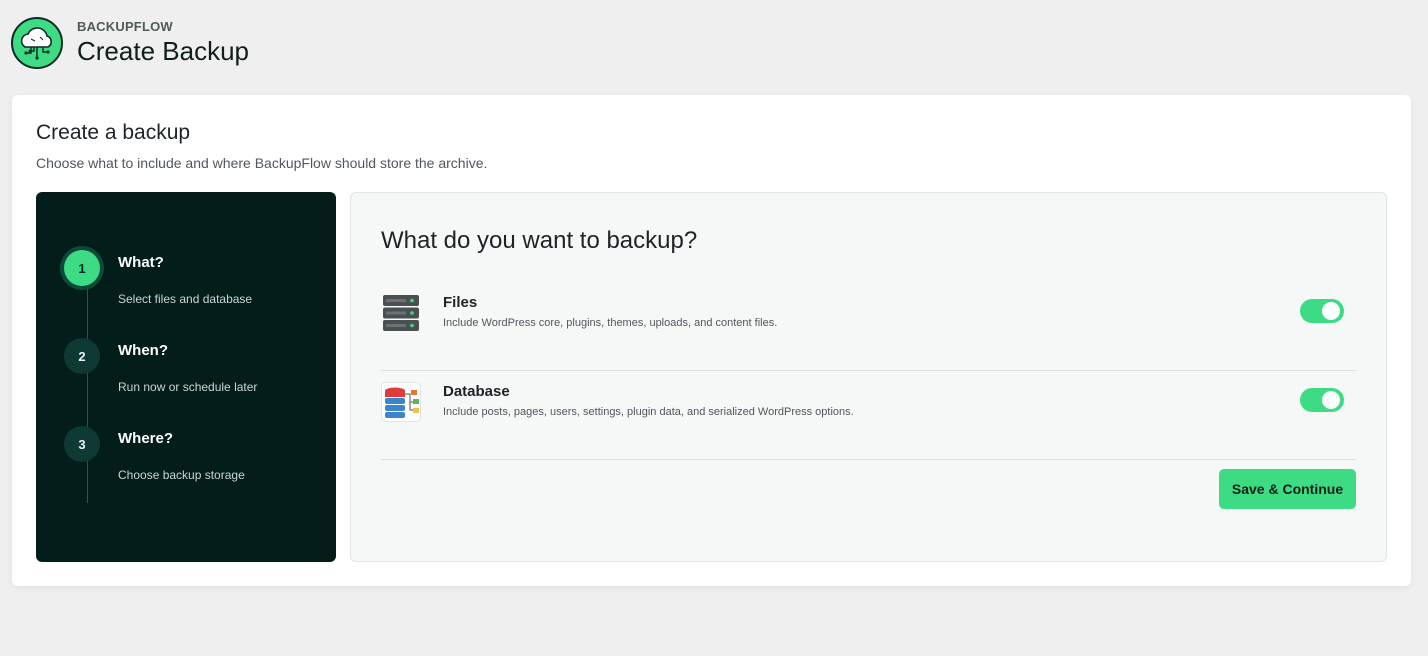 This screenshot has height=656, width=1428. I want to click on step-description: Choose backup storage, so click(181, 475).